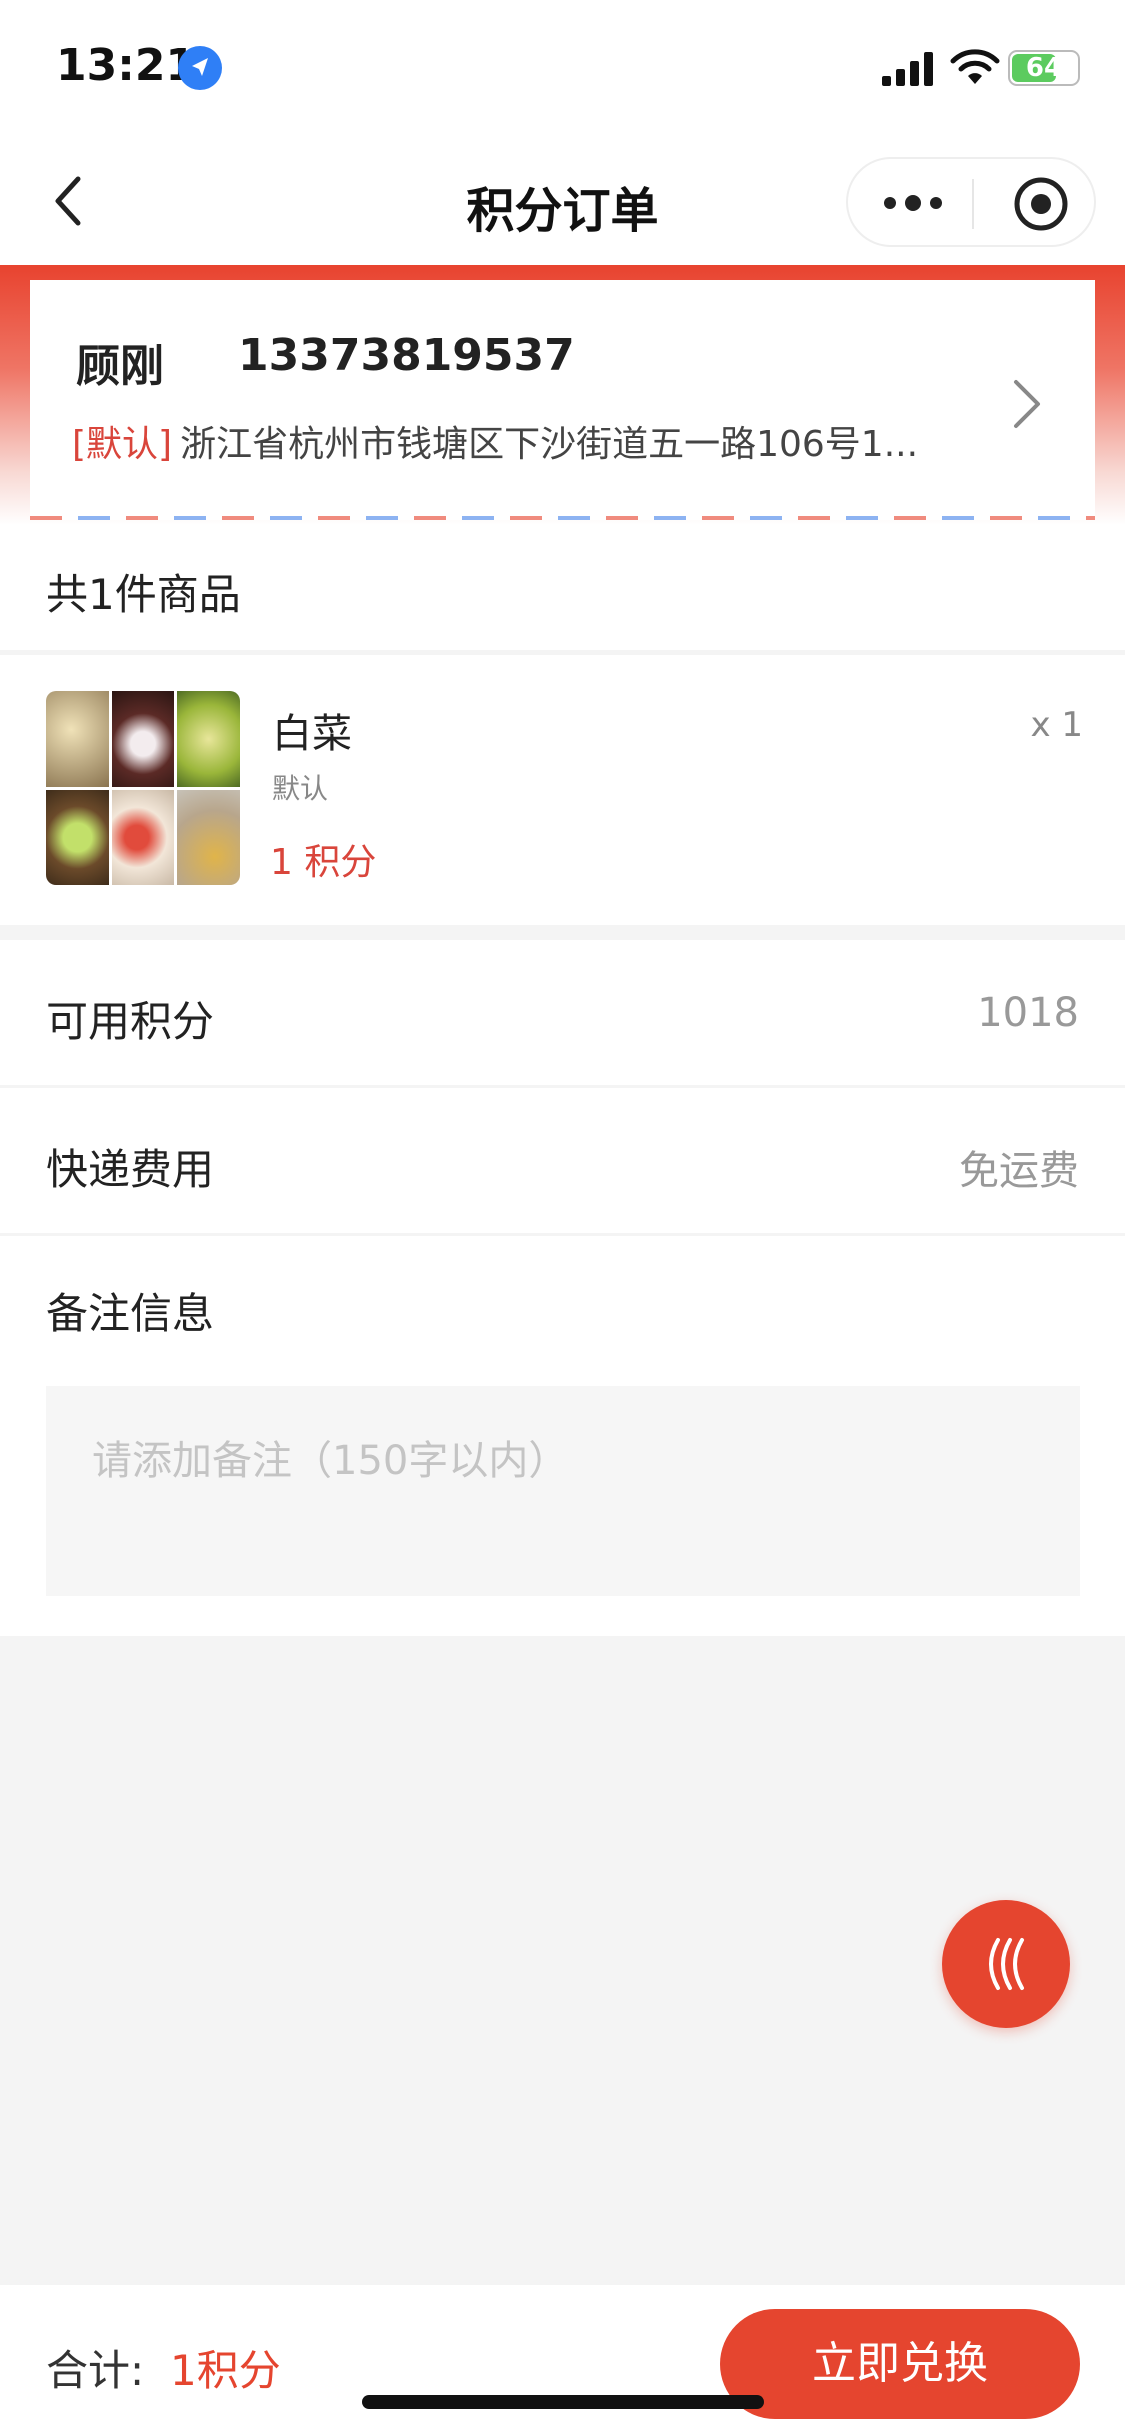 Image resolution: width=1125 pixels, height=2436 pixels. I want to click on wifi-icon, so click(975, 66).